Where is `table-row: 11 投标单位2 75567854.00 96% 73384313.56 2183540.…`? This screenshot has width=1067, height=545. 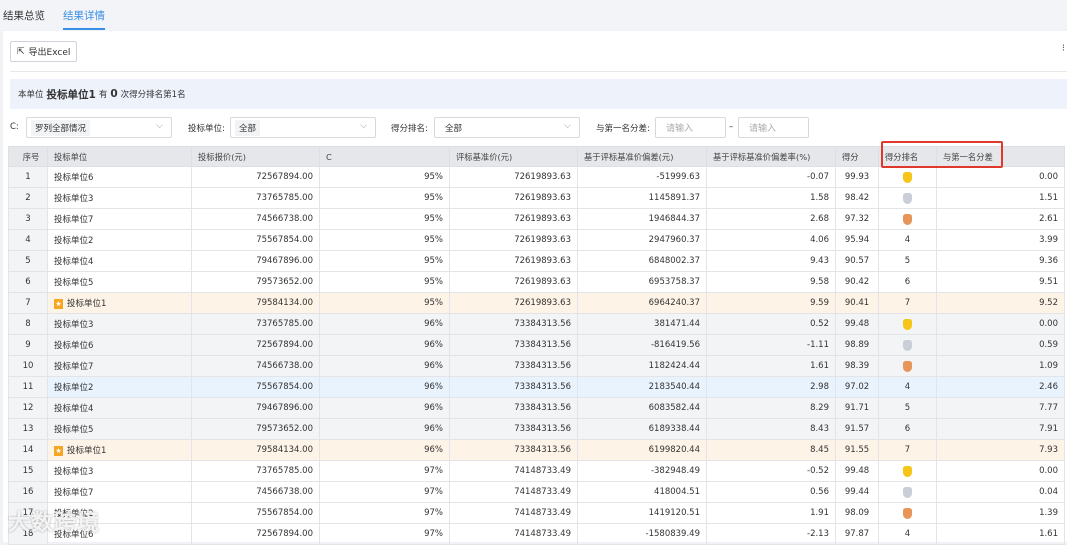
table-row: 11 投标单位2 75567854.00 96% 73384313.56 2183540.… is located at coordinates (536, 387).